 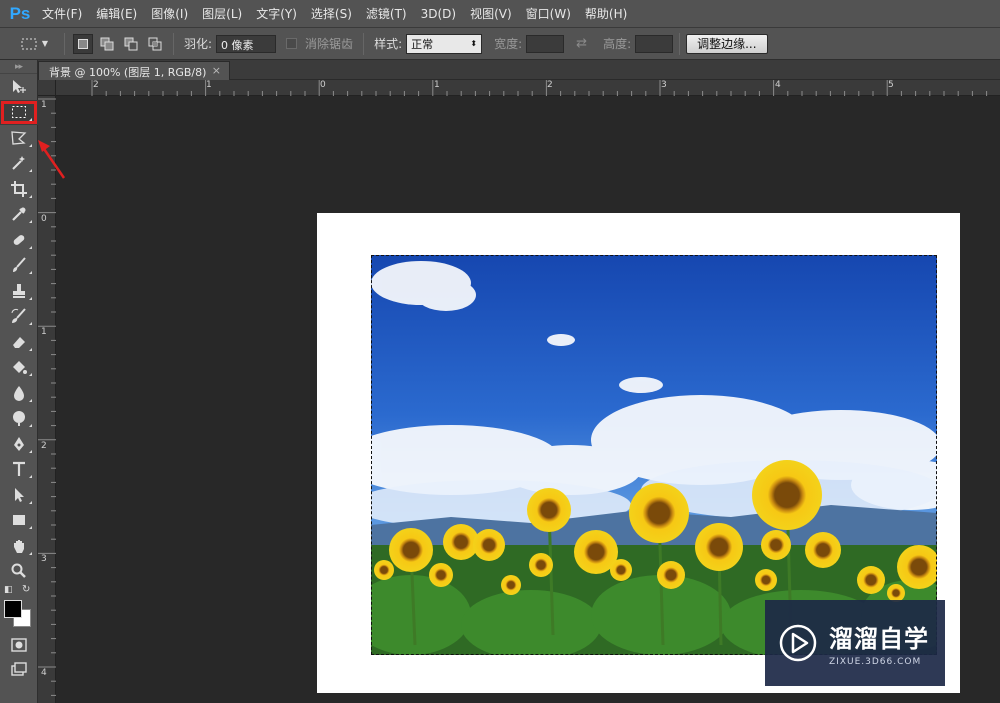 What do you see at coordinates (19, 495) in the screenshot?
I see `path-select-tool` at bounding box center [19, 495].